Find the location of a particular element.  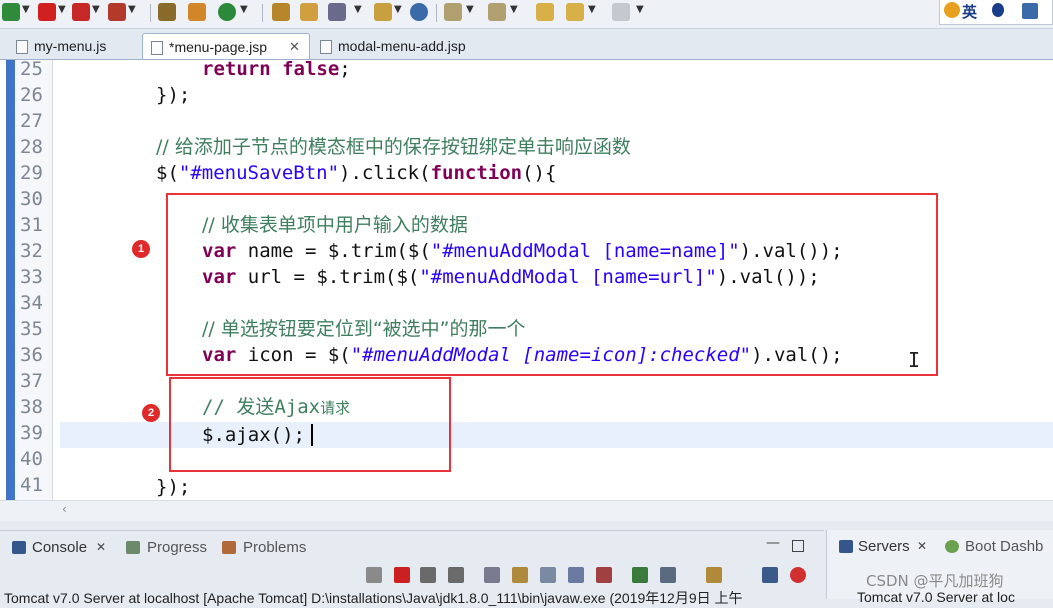

globe-icon is located at coordinates (419, 12).